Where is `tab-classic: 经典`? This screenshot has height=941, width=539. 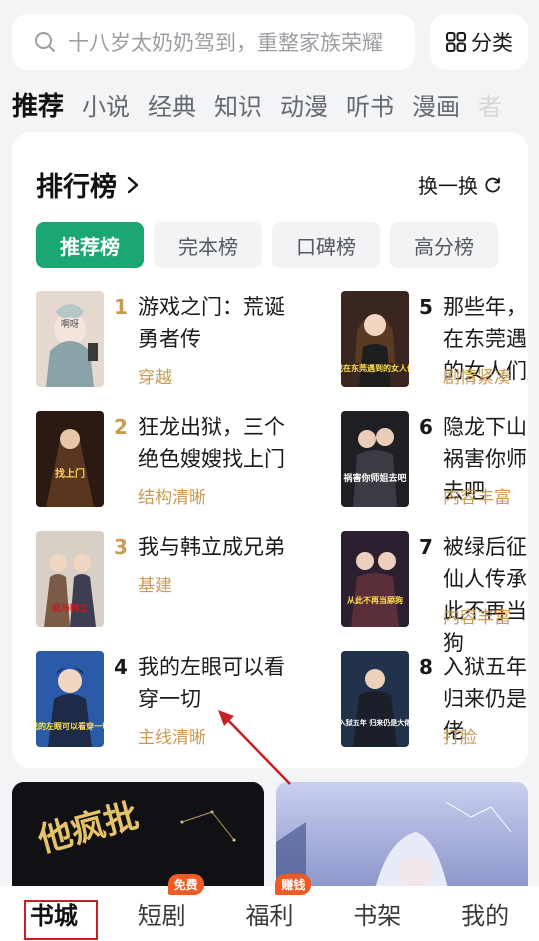 tab-classic: 经典 is located at coordinates (172, 104).